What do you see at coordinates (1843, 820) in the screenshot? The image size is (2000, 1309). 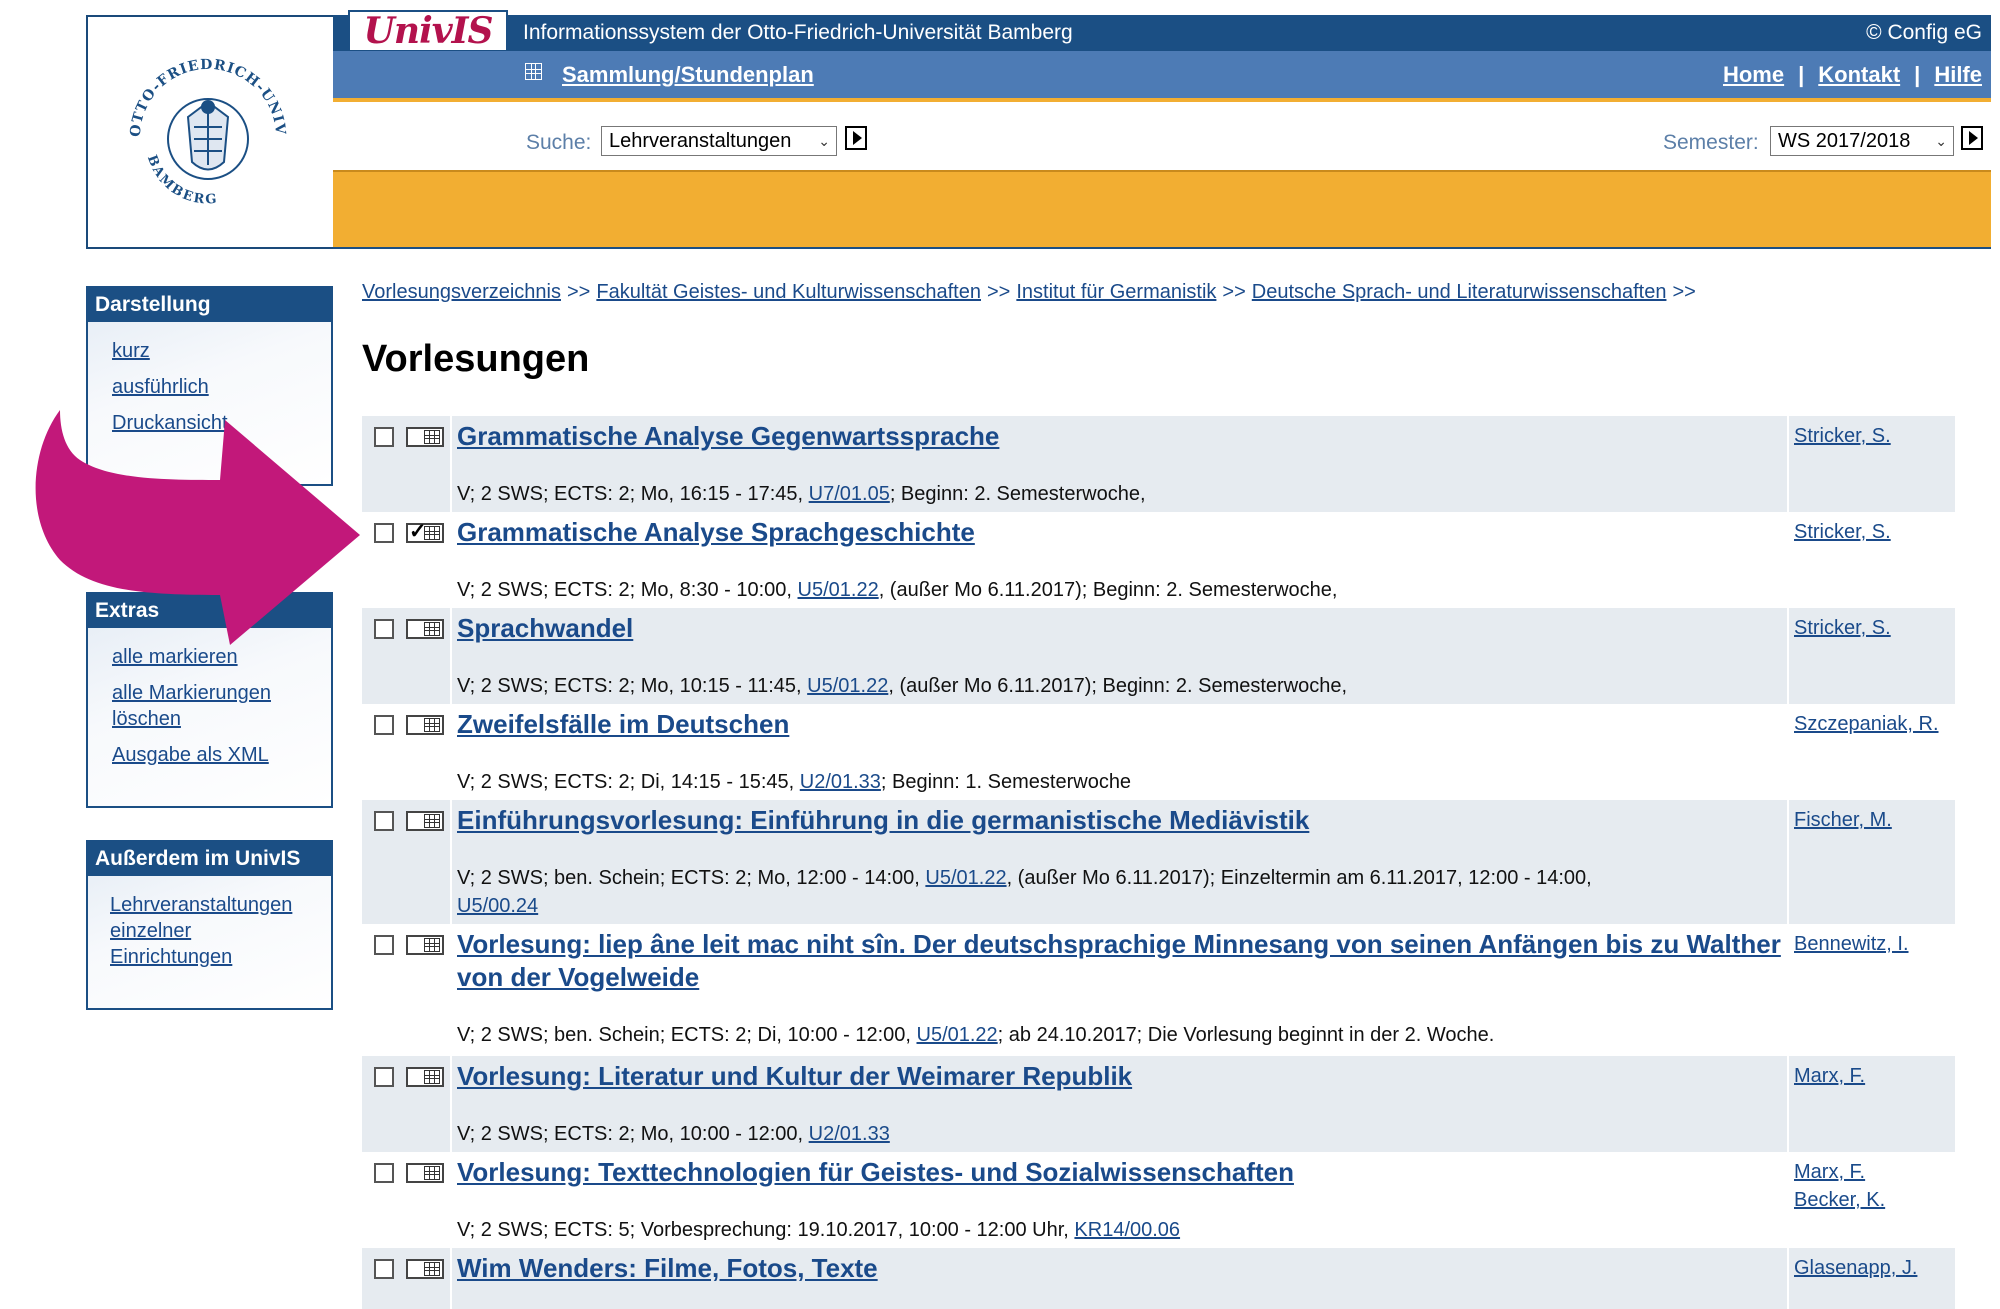 I see `lecturer-link: Fischer, M.` at bounding box center [1843, 820].